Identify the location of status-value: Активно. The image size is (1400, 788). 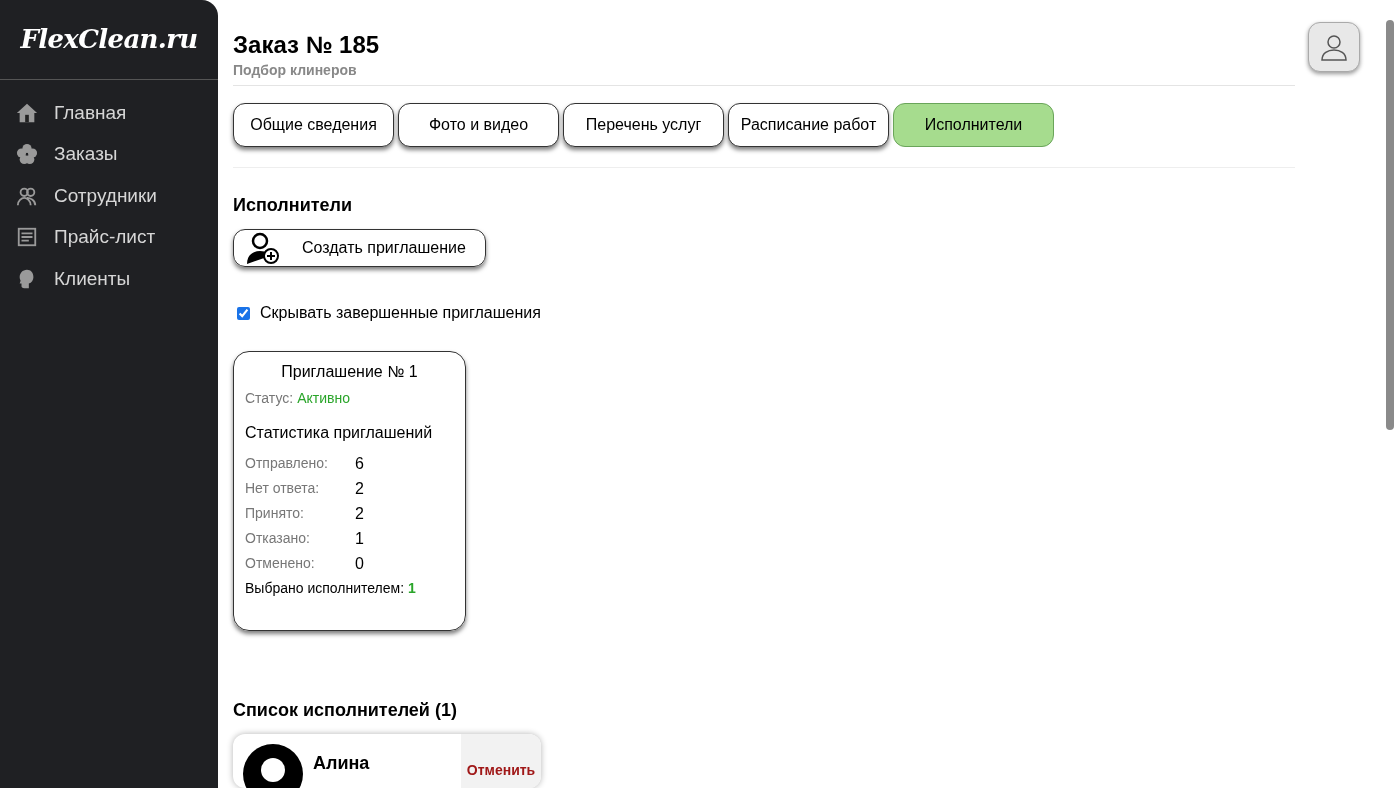
(323, 399).